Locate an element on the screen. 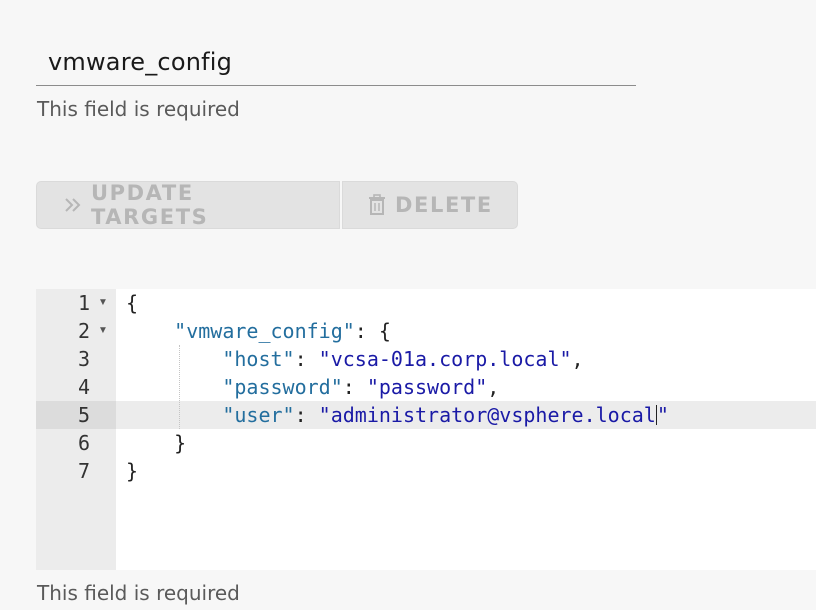  code-line-1: { is located at coordinates (132, 303).